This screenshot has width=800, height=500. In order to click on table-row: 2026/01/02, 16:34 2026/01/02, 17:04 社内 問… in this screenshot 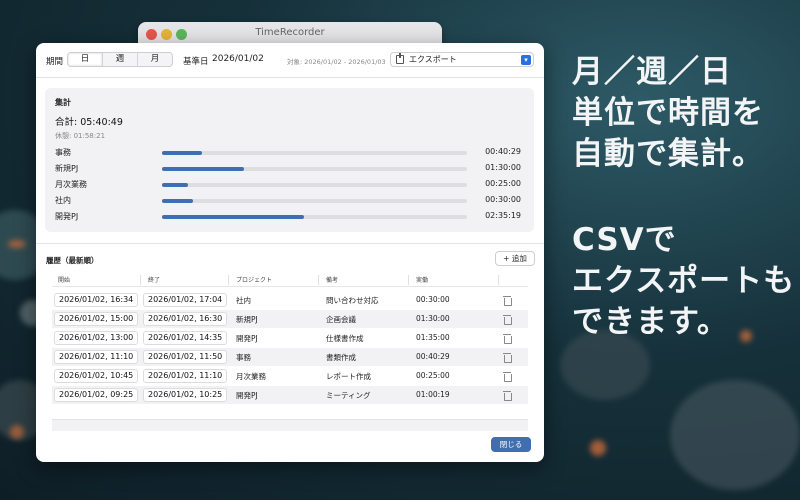, I will do `click(290, 300)`.